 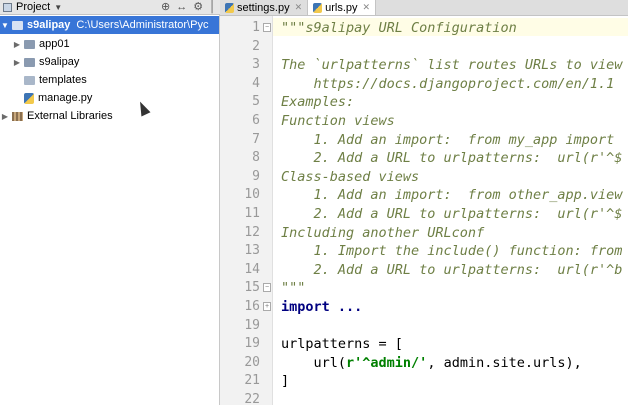 What do you see at coordinates (399, 28) in the screenshot?
I see `code-line: """s9alipay URL Configuration` at bounding box center [399, 28].